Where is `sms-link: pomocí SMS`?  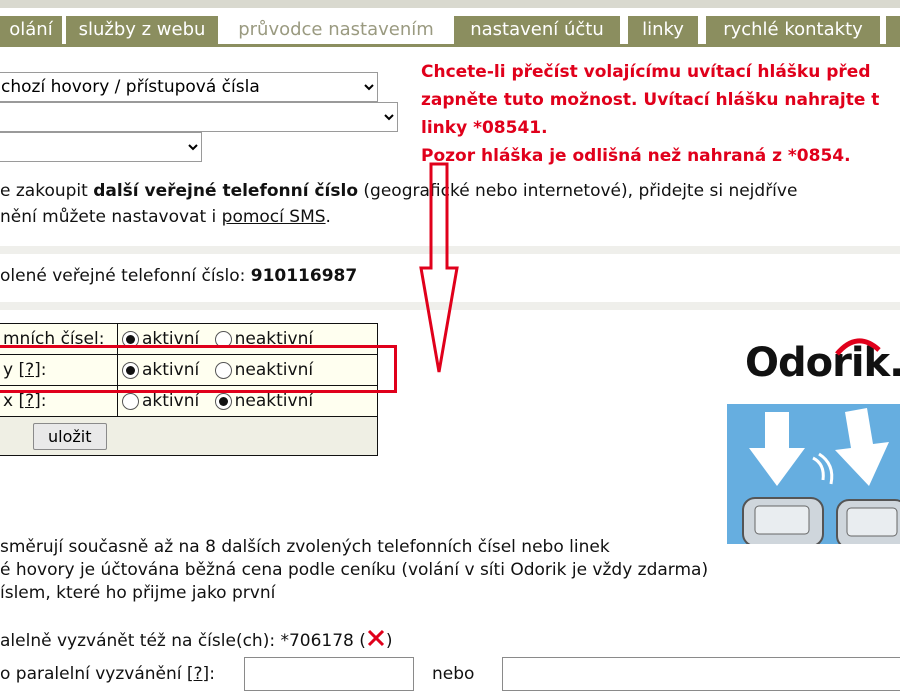
sms-link: pomocí SMS is located at coordinates (274, 217).